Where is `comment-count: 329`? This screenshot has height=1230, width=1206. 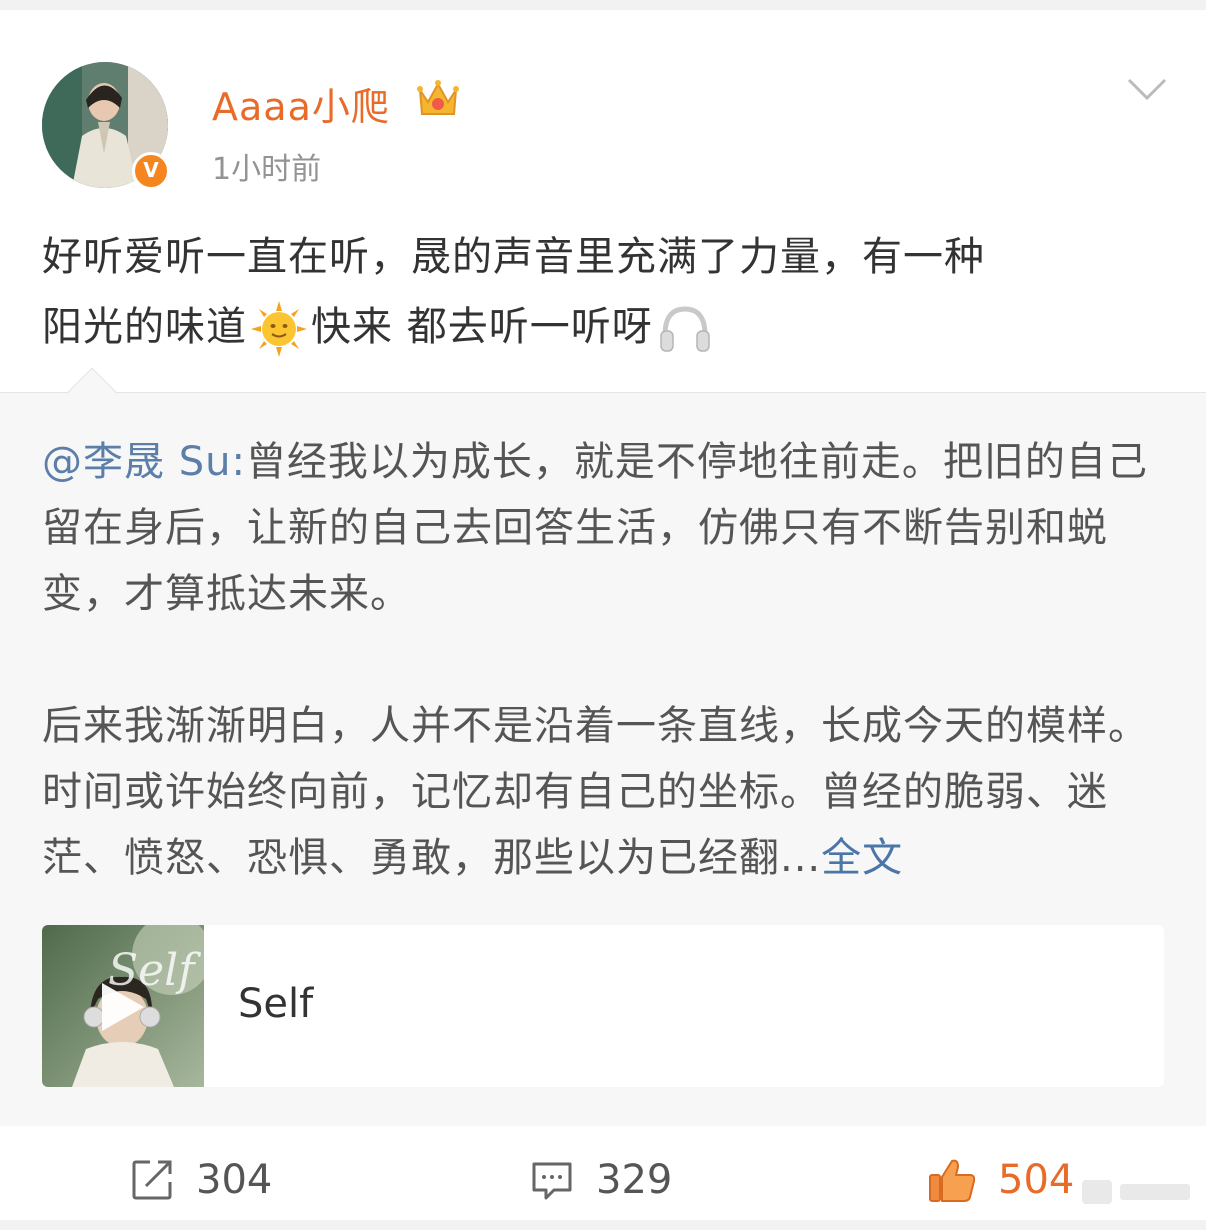
comment-count: 329 is located at coordinates (634, 1180).